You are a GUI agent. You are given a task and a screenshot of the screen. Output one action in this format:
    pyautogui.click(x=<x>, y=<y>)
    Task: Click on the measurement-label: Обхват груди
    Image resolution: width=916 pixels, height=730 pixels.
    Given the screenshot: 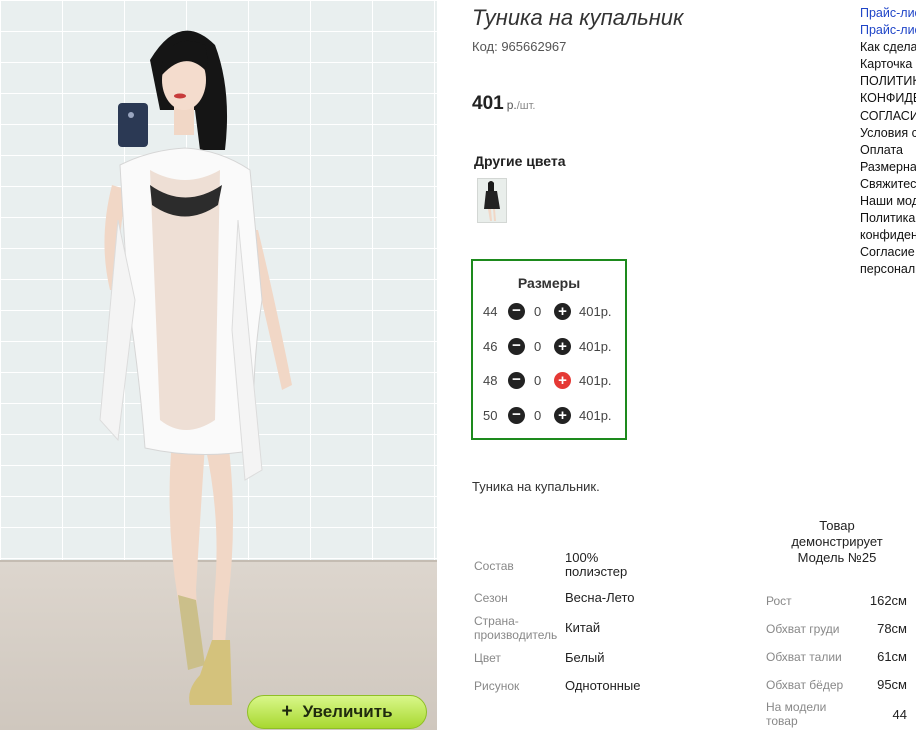 What is the action you would take?
    pyautogui.click(x=803, y=629)
    